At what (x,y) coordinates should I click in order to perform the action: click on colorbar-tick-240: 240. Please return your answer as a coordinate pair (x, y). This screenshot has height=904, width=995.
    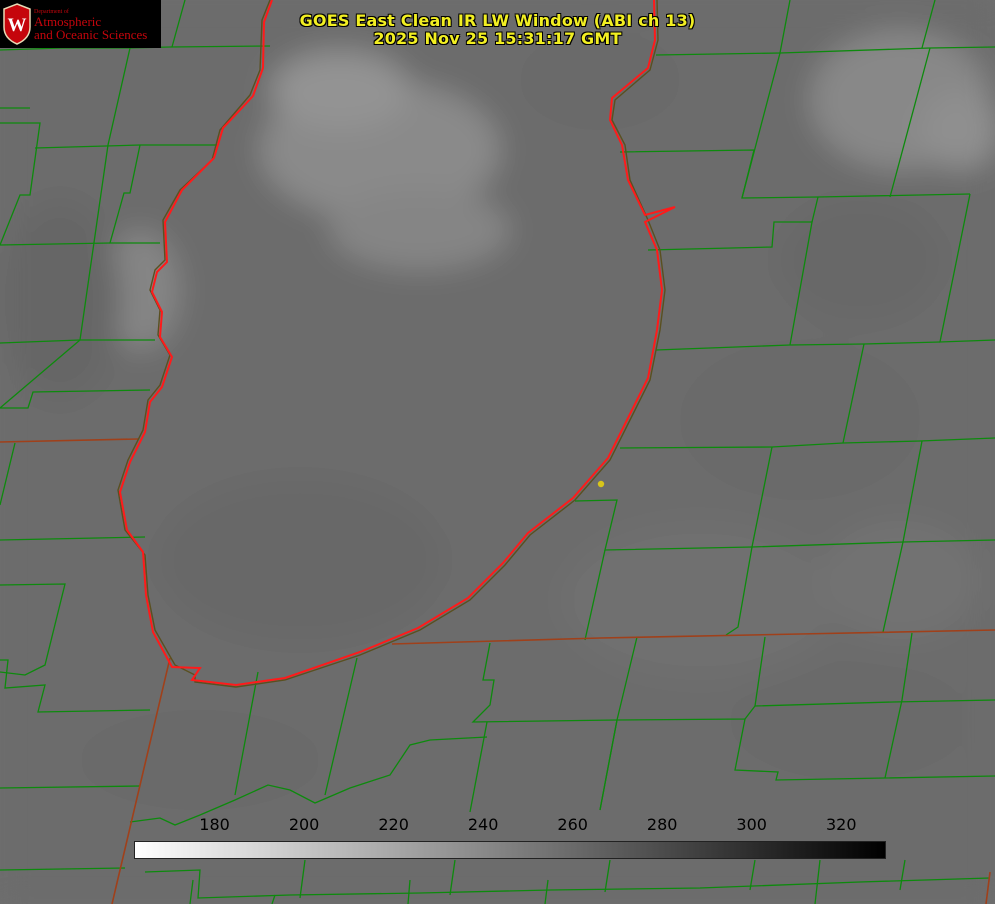
    Looking at the image, I should click on (483, 824).